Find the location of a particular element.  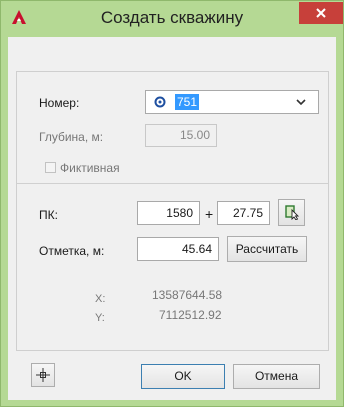

target-icon is located at coordinates (160, 102).